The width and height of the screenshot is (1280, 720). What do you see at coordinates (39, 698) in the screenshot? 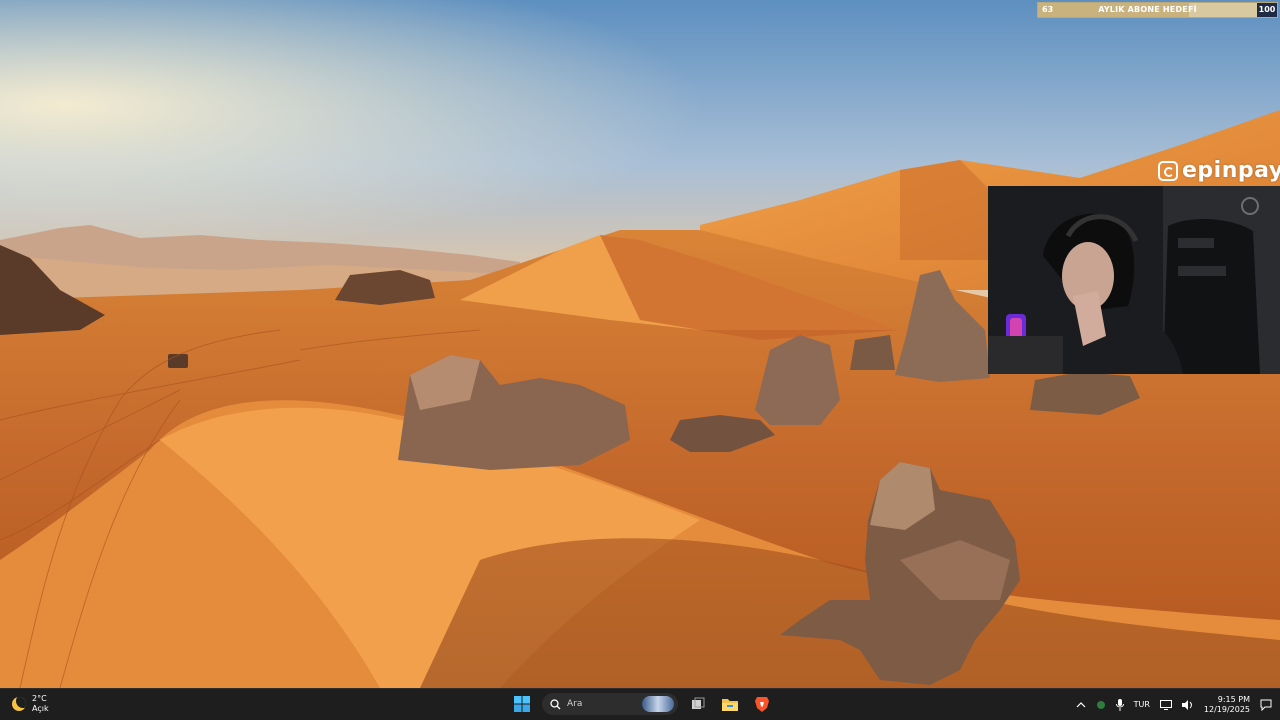
I see `weather-temperature: 2°C` at bounding box center [39, 698].